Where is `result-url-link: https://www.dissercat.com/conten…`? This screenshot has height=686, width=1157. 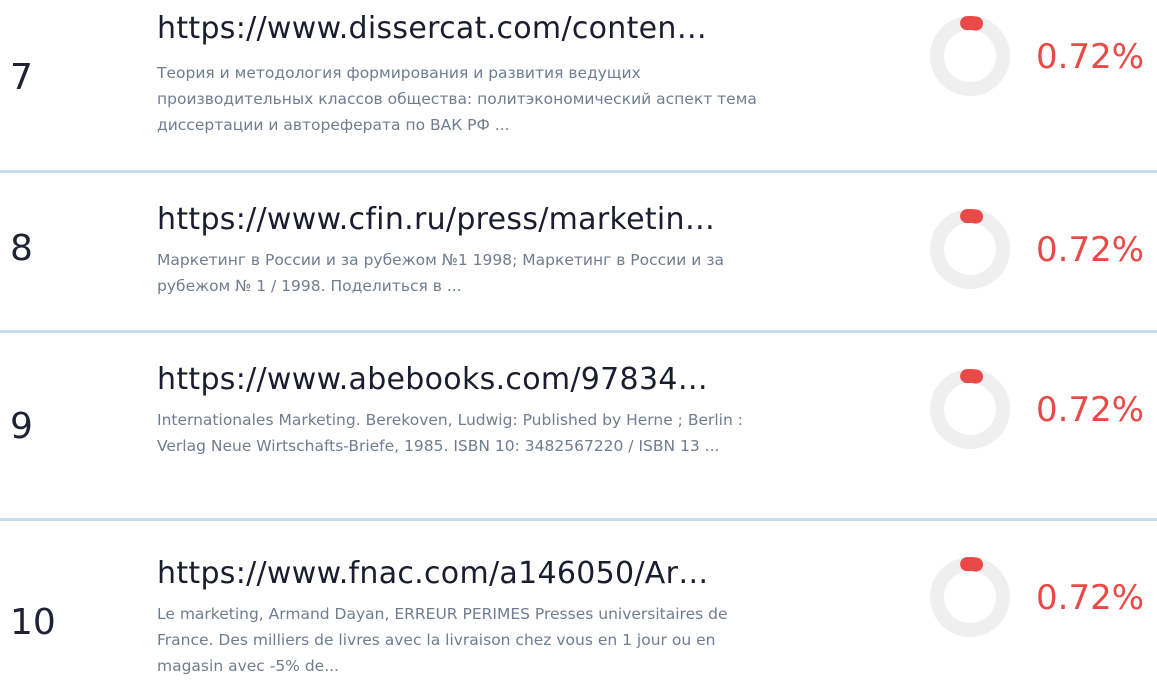 result-url-link: https://www.dissercat.com/conten… is located at coordinates (457, 29).